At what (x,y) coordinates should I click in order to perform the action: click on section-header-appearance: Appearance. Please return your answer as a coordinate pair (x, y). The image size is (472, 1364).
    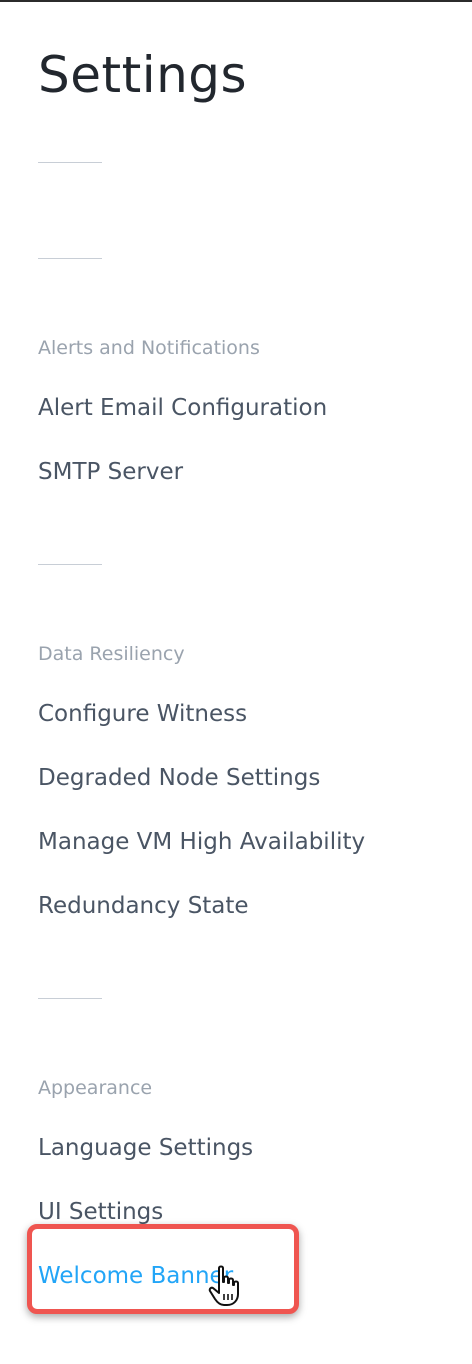
    Looking at the image, I should click on (95, 1088).